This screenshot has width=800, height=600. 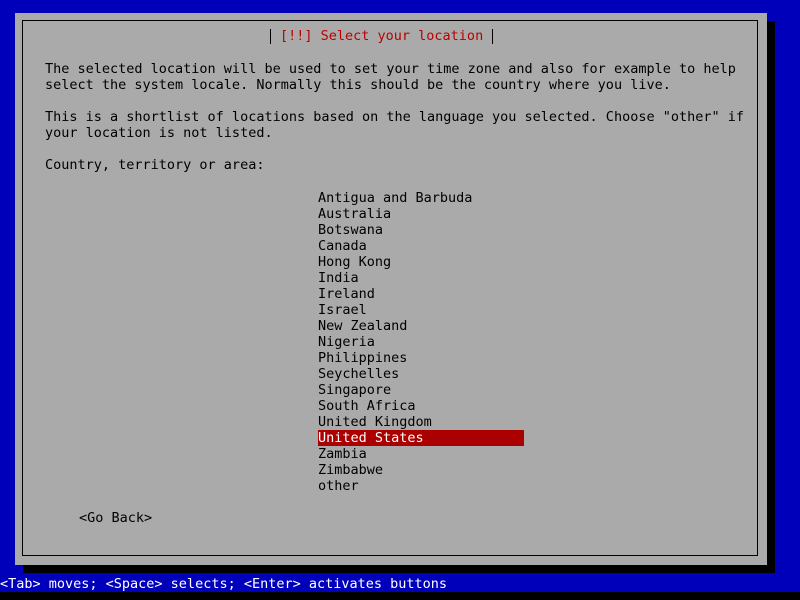 I want to click on country-list-item: Hong Kong, so click(x=354, y=262).